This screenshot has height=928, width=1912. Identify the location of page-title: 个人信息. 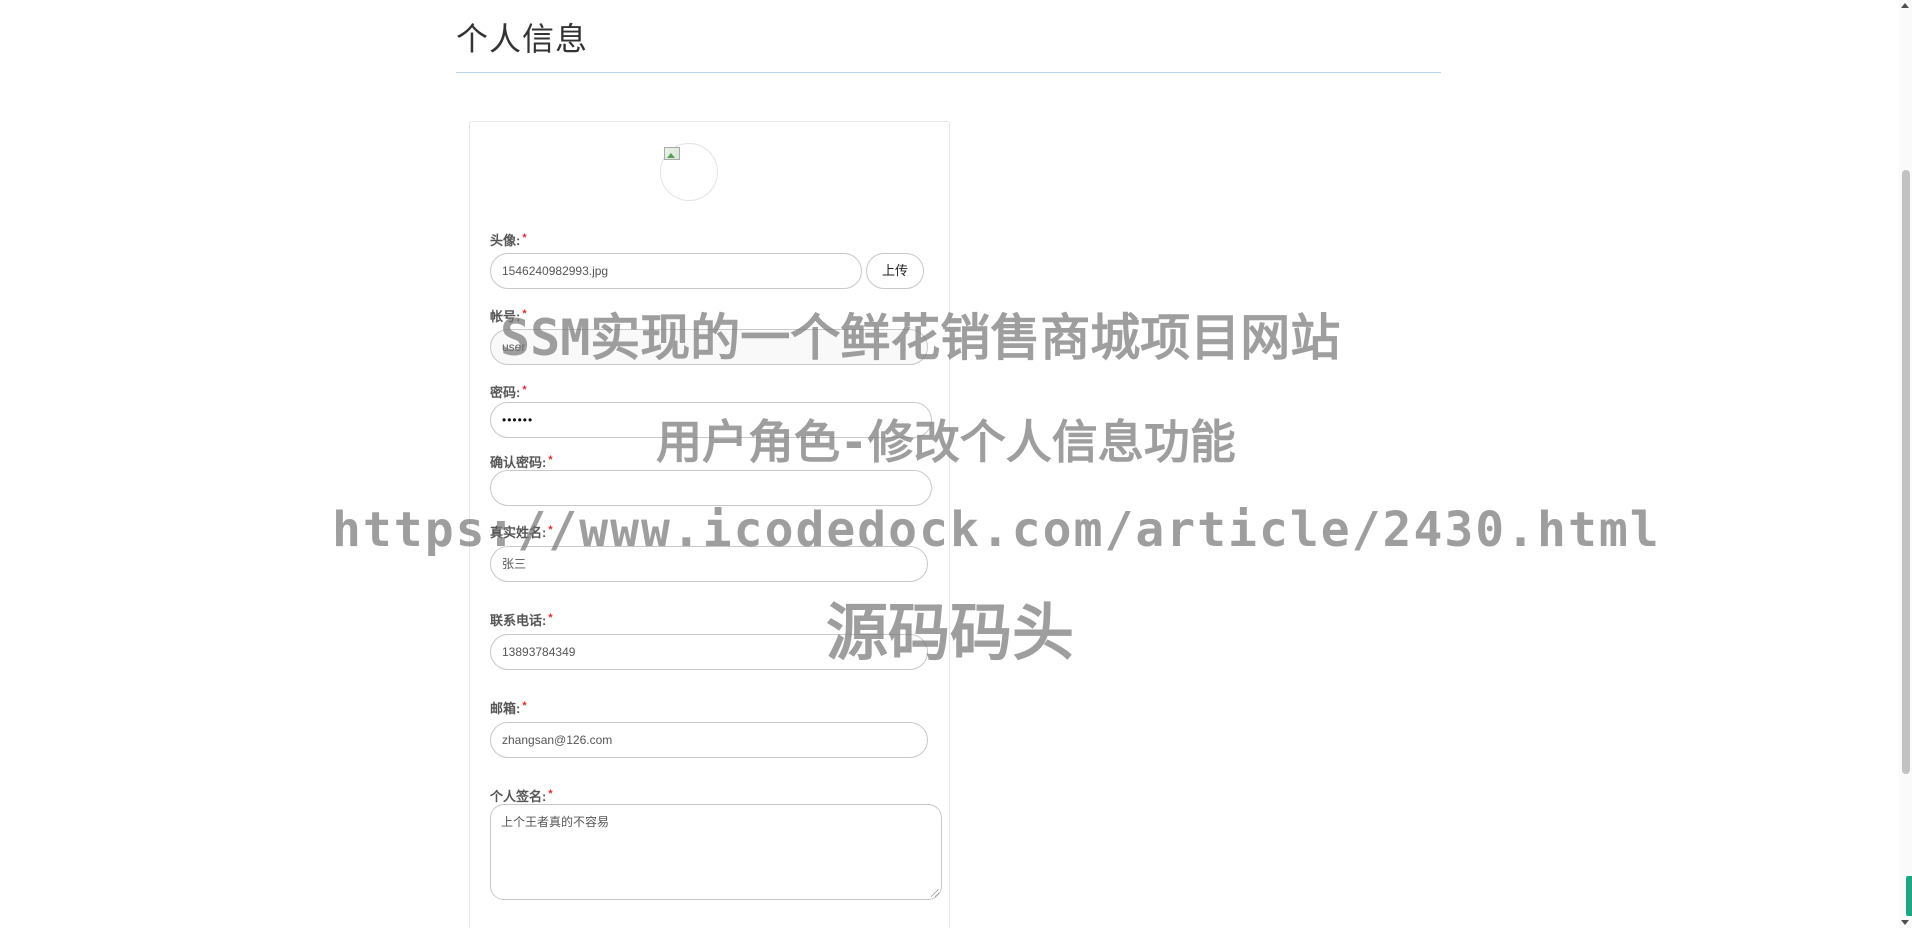
(522, 39).